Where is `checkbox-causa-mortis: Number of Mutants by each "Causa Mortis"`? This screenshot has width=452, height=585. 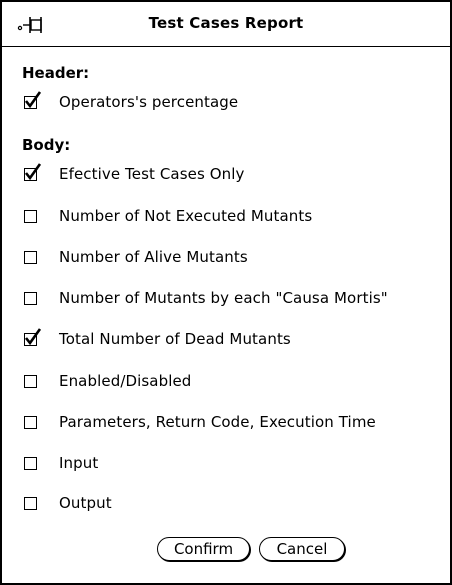 checkbox-causa-mortis: Number of Mutants by each "Causa Mortis" is located at coordinates (206, 298).